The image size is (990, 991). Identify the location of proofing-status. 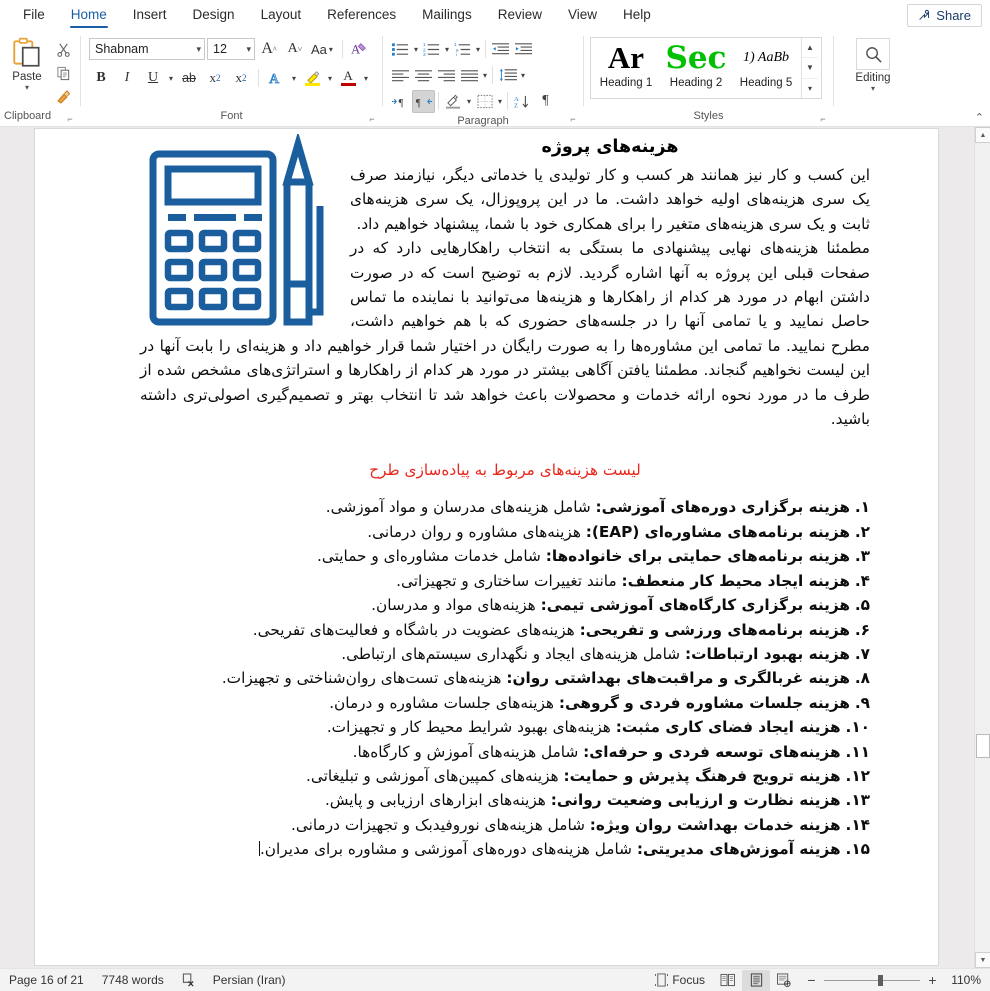
(188, 980).